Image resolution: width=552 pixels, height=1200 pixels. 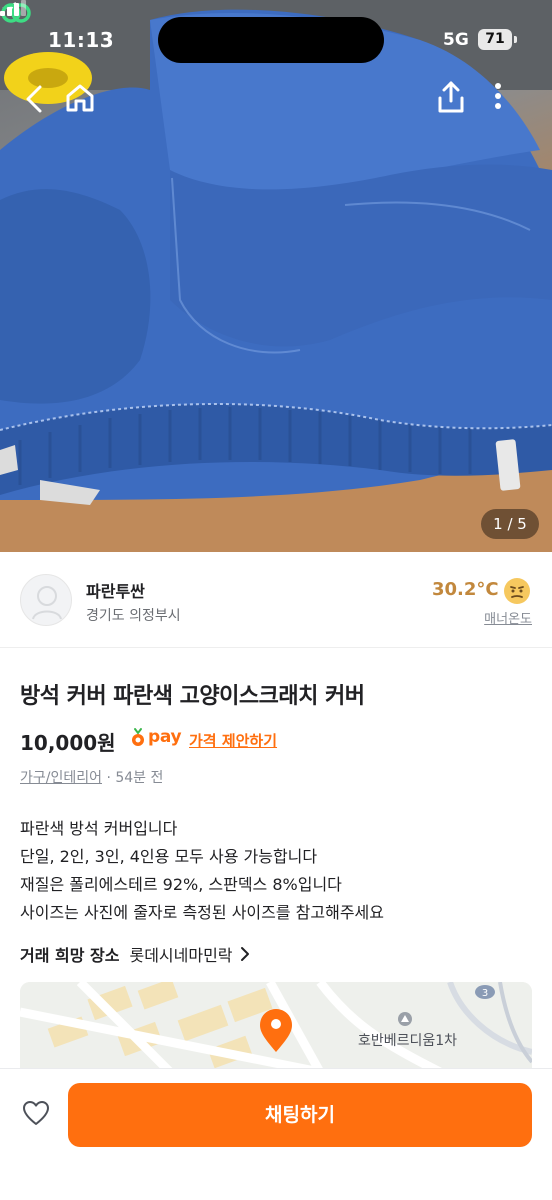 I want to click on carrot-pay-badge: pay, so click(x=156, y=737).